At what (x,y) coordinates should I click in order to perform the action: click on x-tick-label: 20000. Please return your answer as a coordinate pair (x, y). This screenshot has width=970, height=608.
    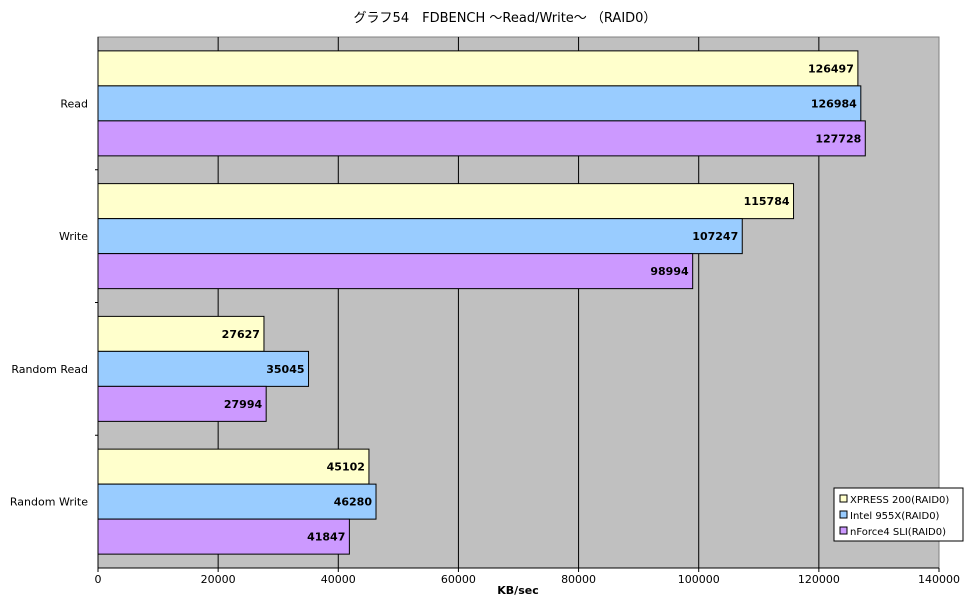
    Looking at the image, I should click on (218, 579).